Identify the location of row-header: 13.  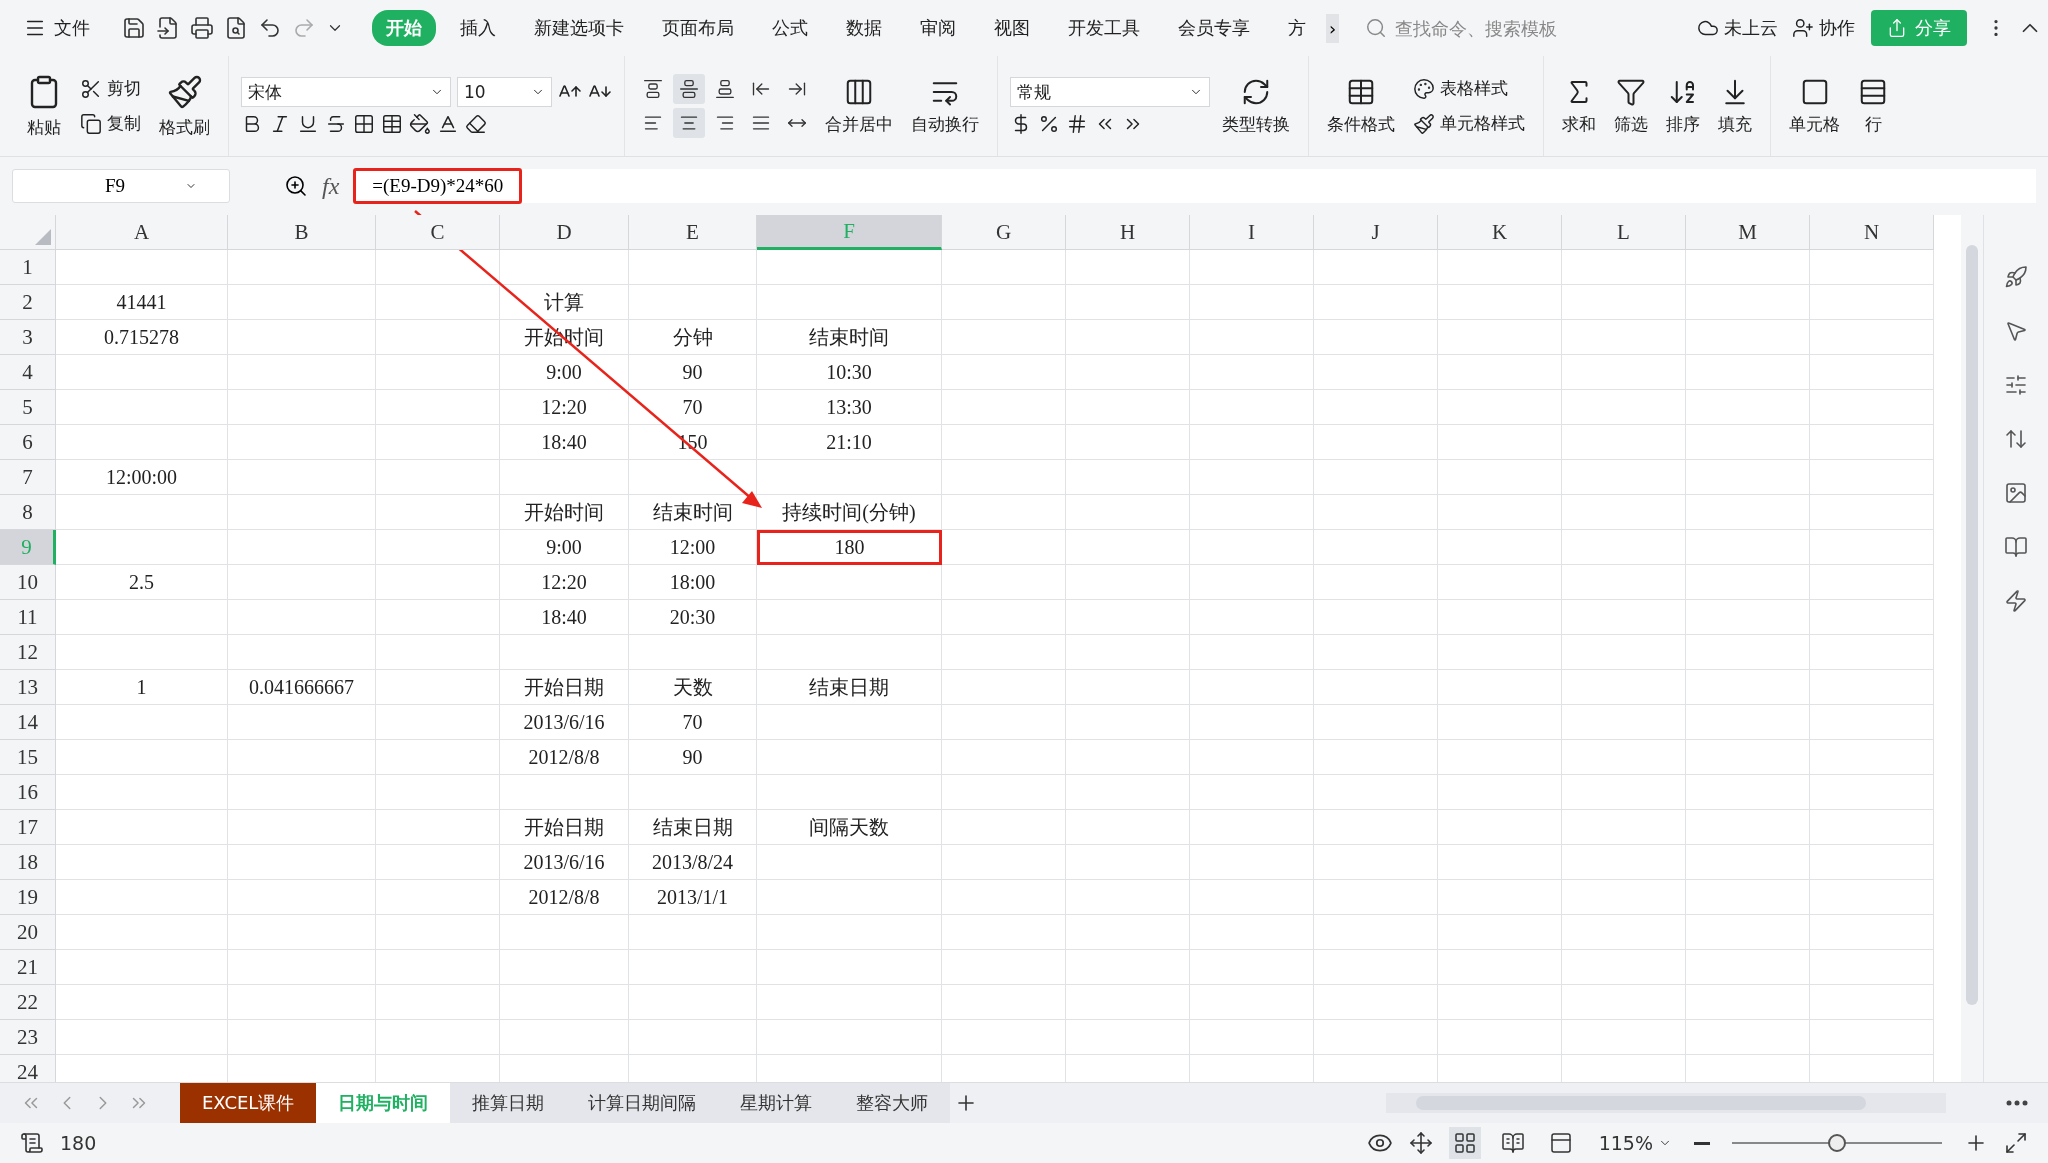
(28, 687).